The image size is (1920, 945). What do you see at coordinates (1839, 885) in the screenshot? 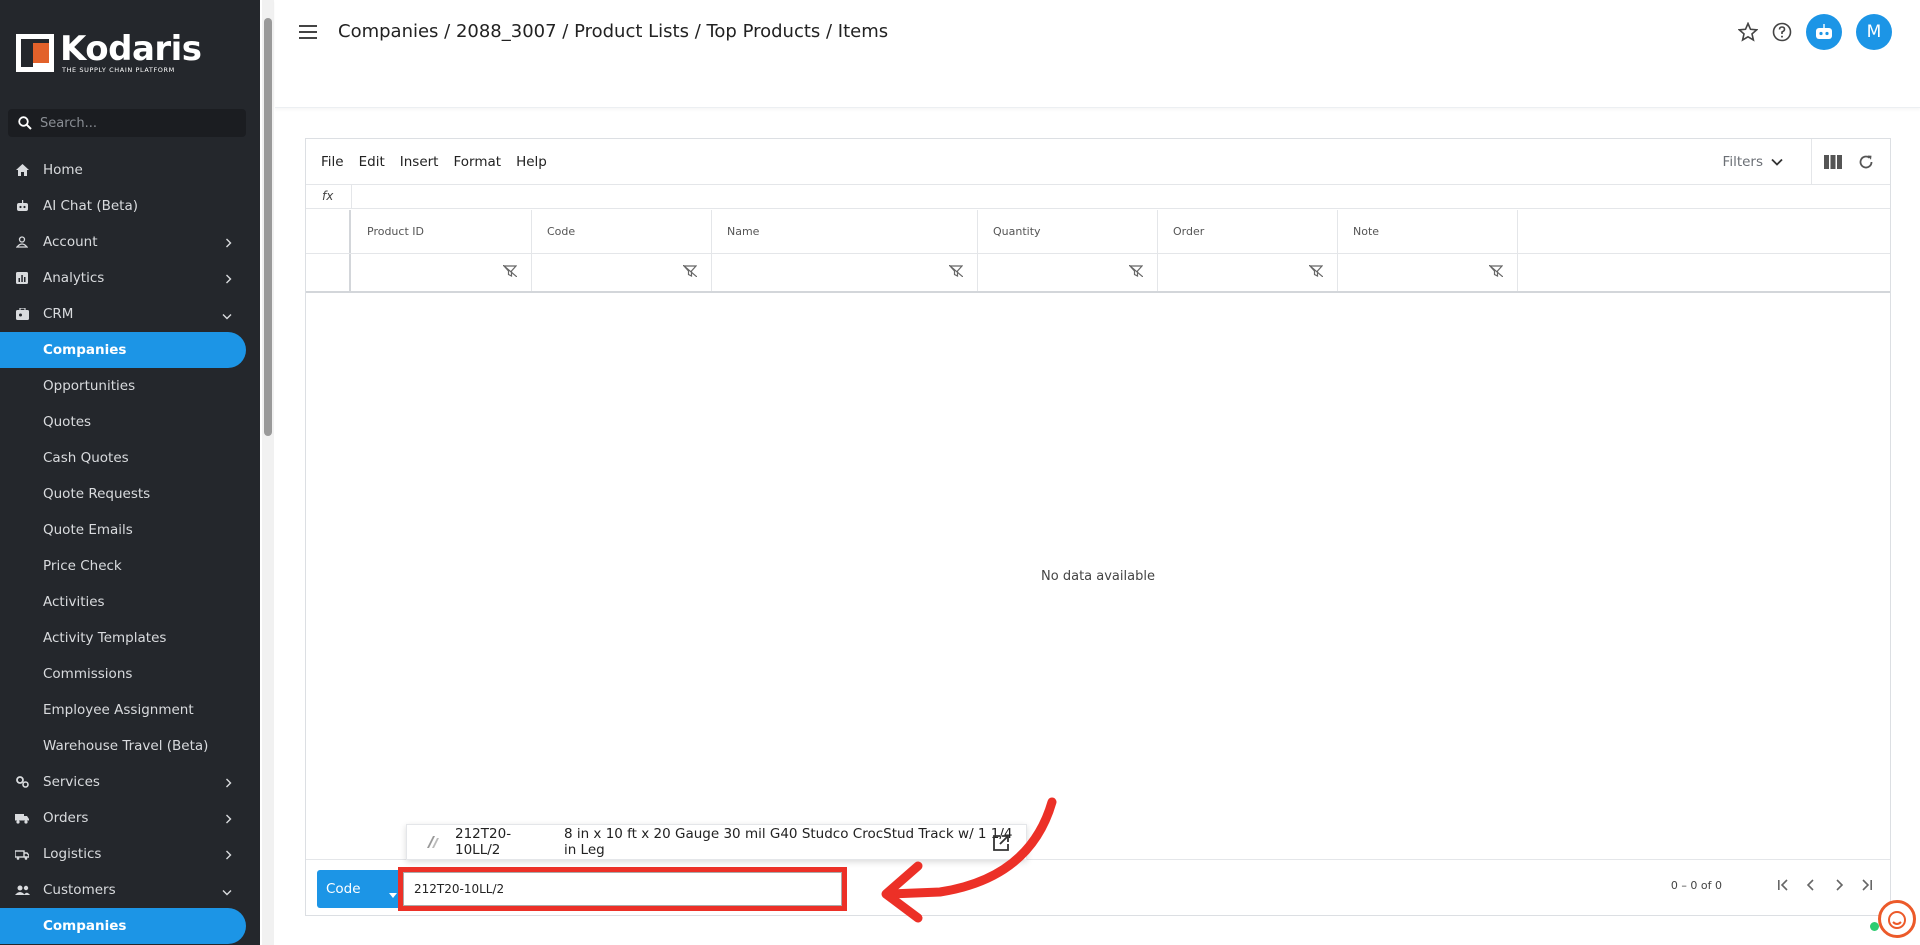
I see `next-page-icon` at bounding box center [1839, 885].